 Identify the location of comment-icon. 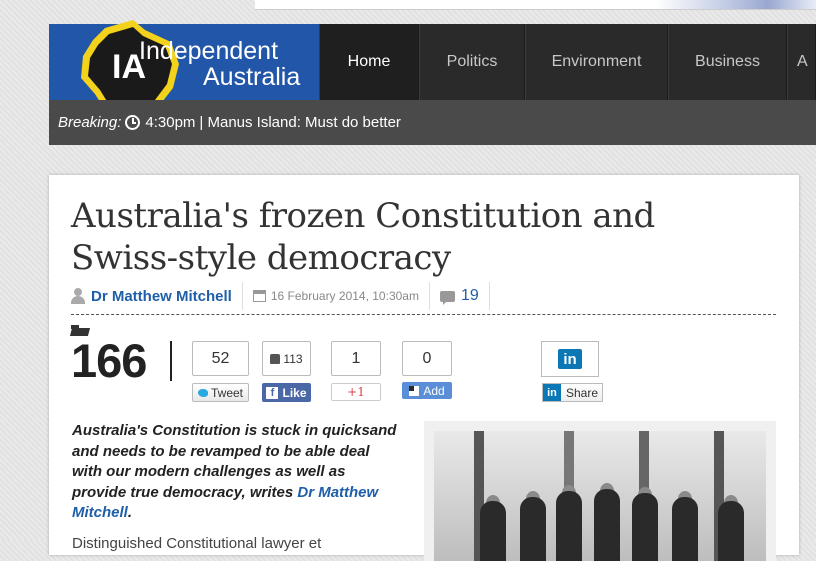
(447, 297).